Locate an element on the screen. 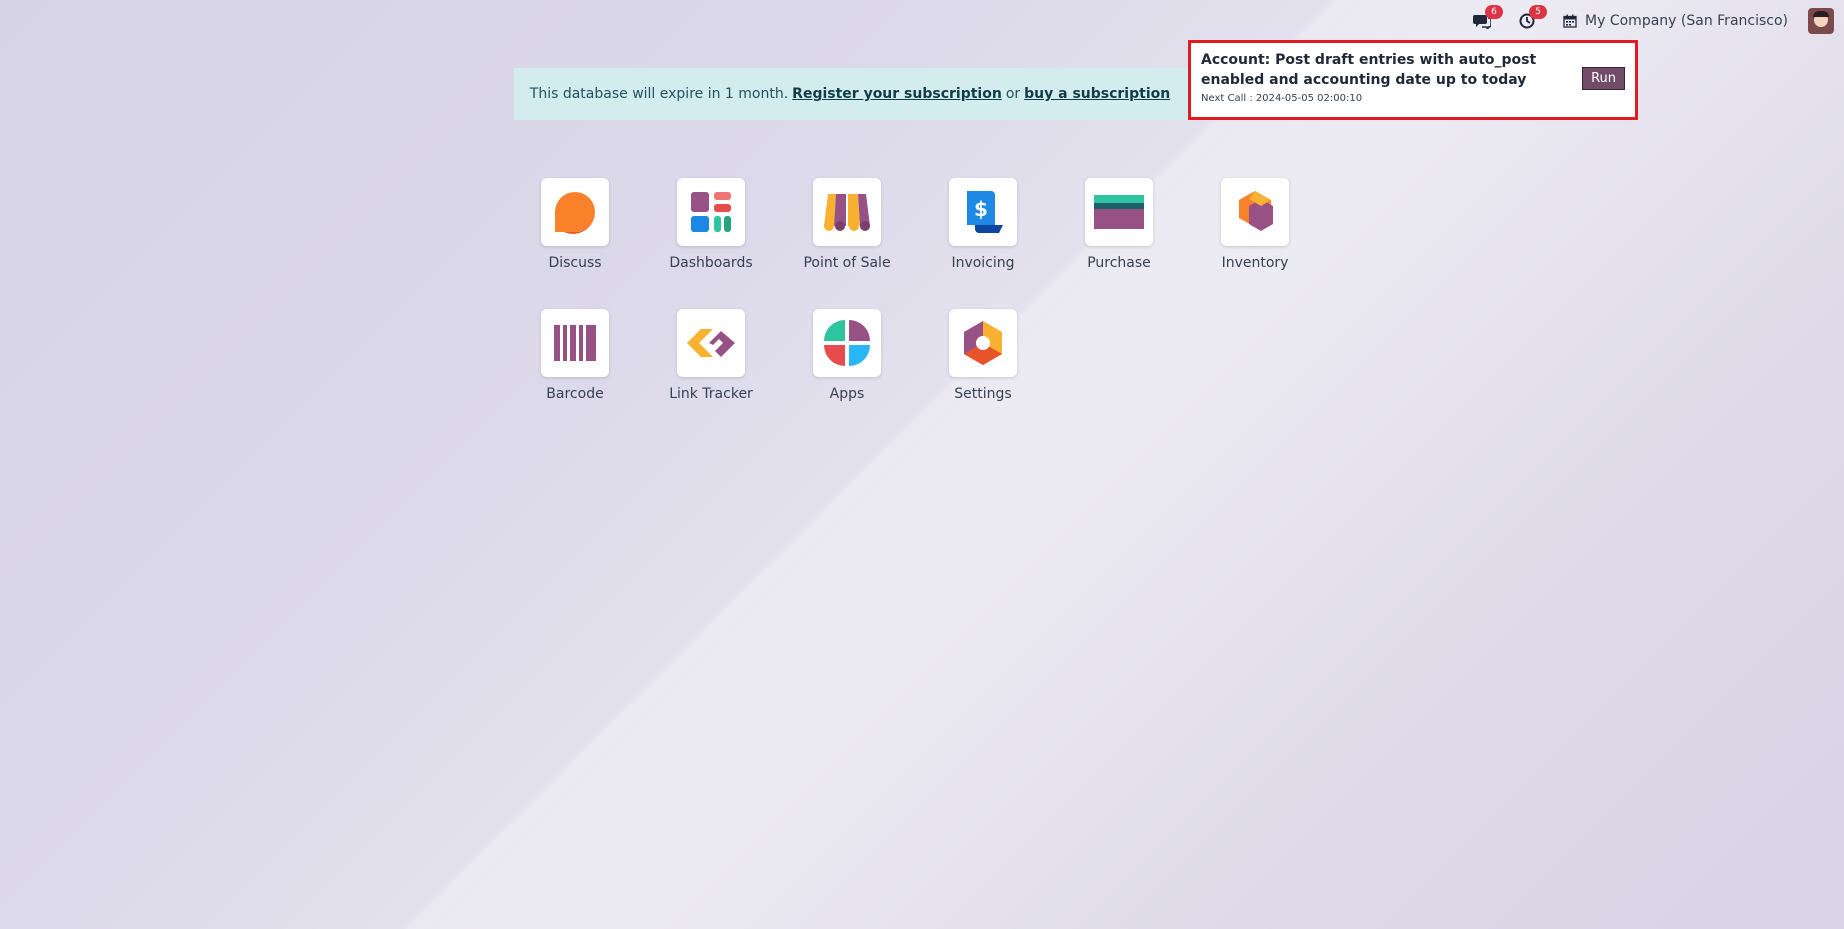 This screenshot has width=1844, height=929. activities-button: 5 is located at coordinates (1533, 17).